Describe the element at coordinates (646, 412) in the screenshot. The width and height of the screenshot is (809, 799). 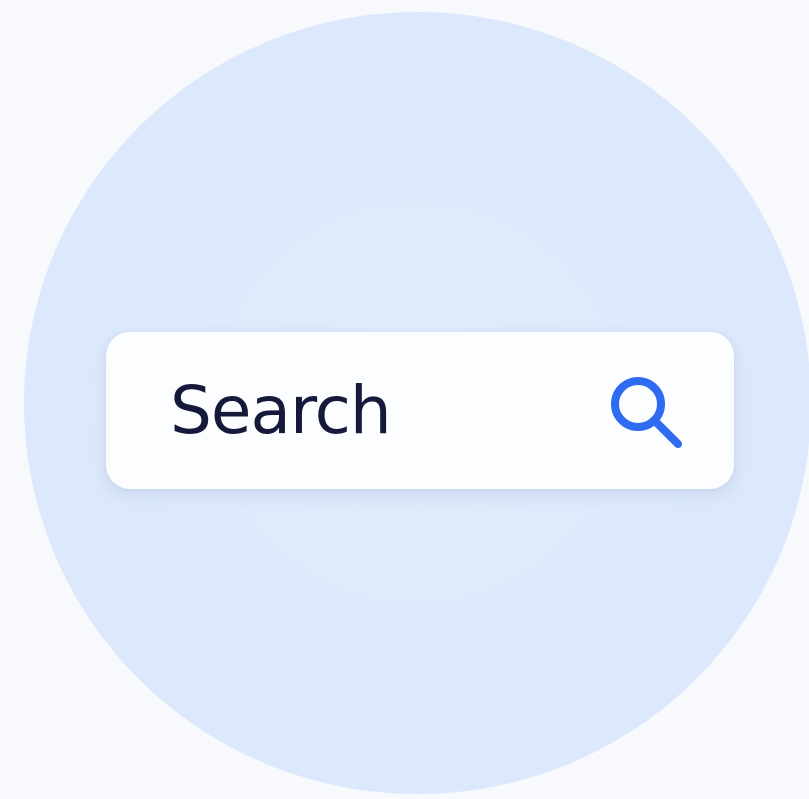
I see `search-icon` at that location.